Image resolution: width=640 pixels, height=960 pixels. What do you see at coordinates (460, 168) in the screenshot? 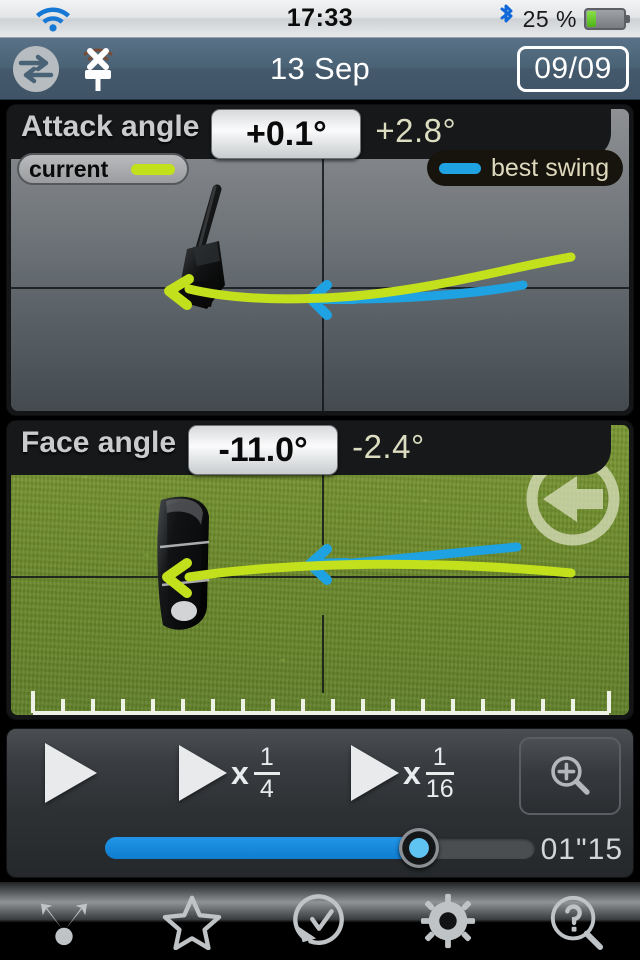
I see `legend-best-swatch` at bounding box center [460, 168].